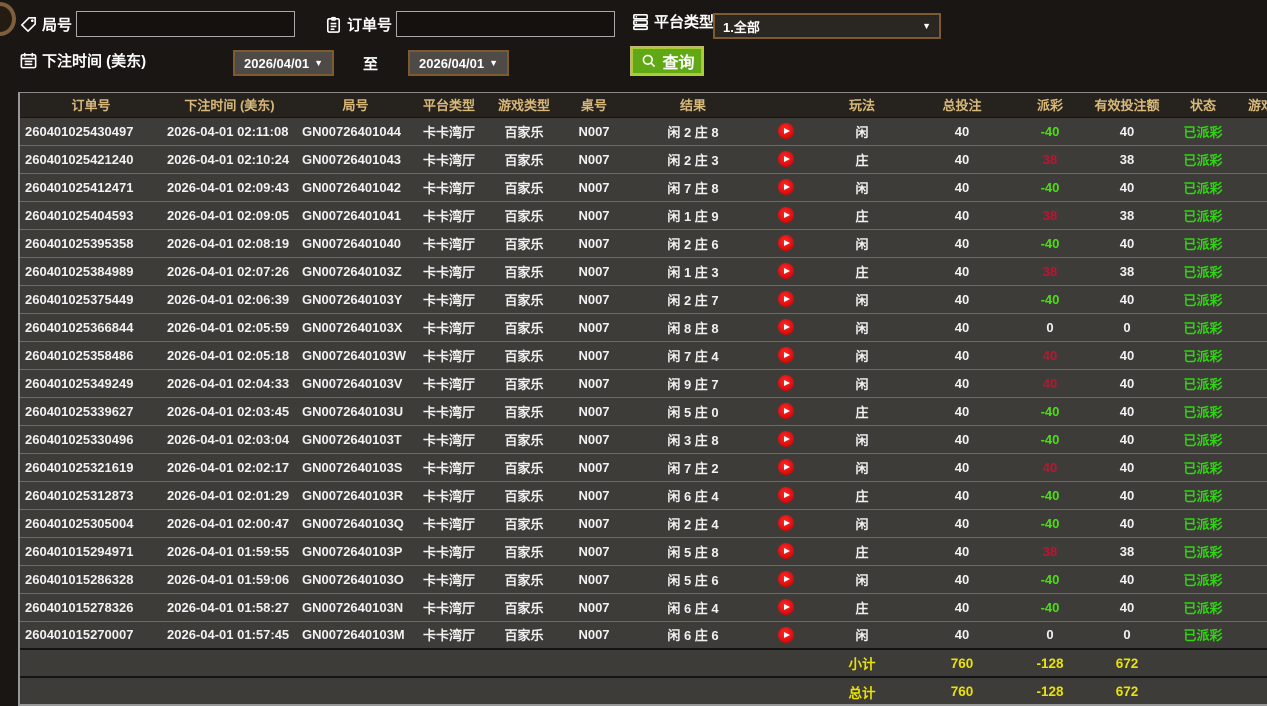  I want to click on column-header-valid_bet: 有效投注额, so click(1127, 105).